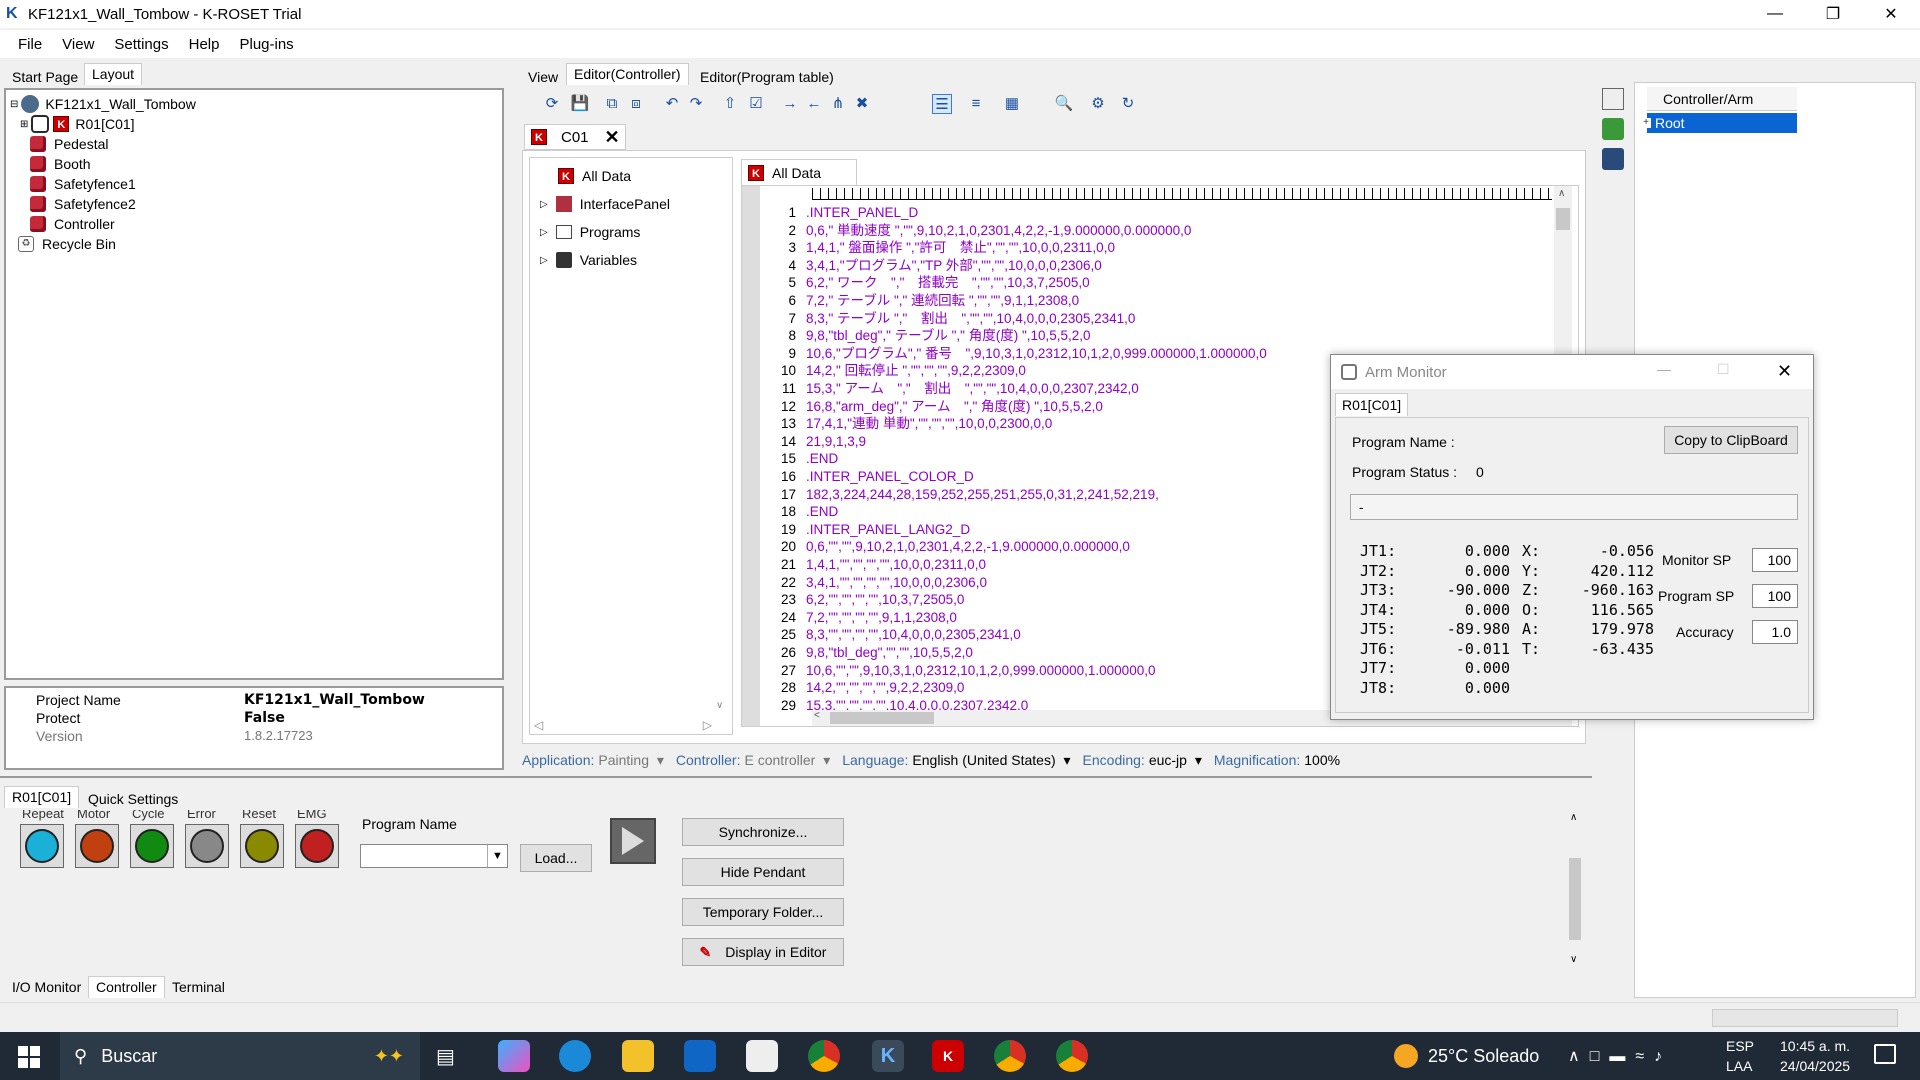  I want to click on code-line: 14 21,9,1,3,9, so click(815, 442).